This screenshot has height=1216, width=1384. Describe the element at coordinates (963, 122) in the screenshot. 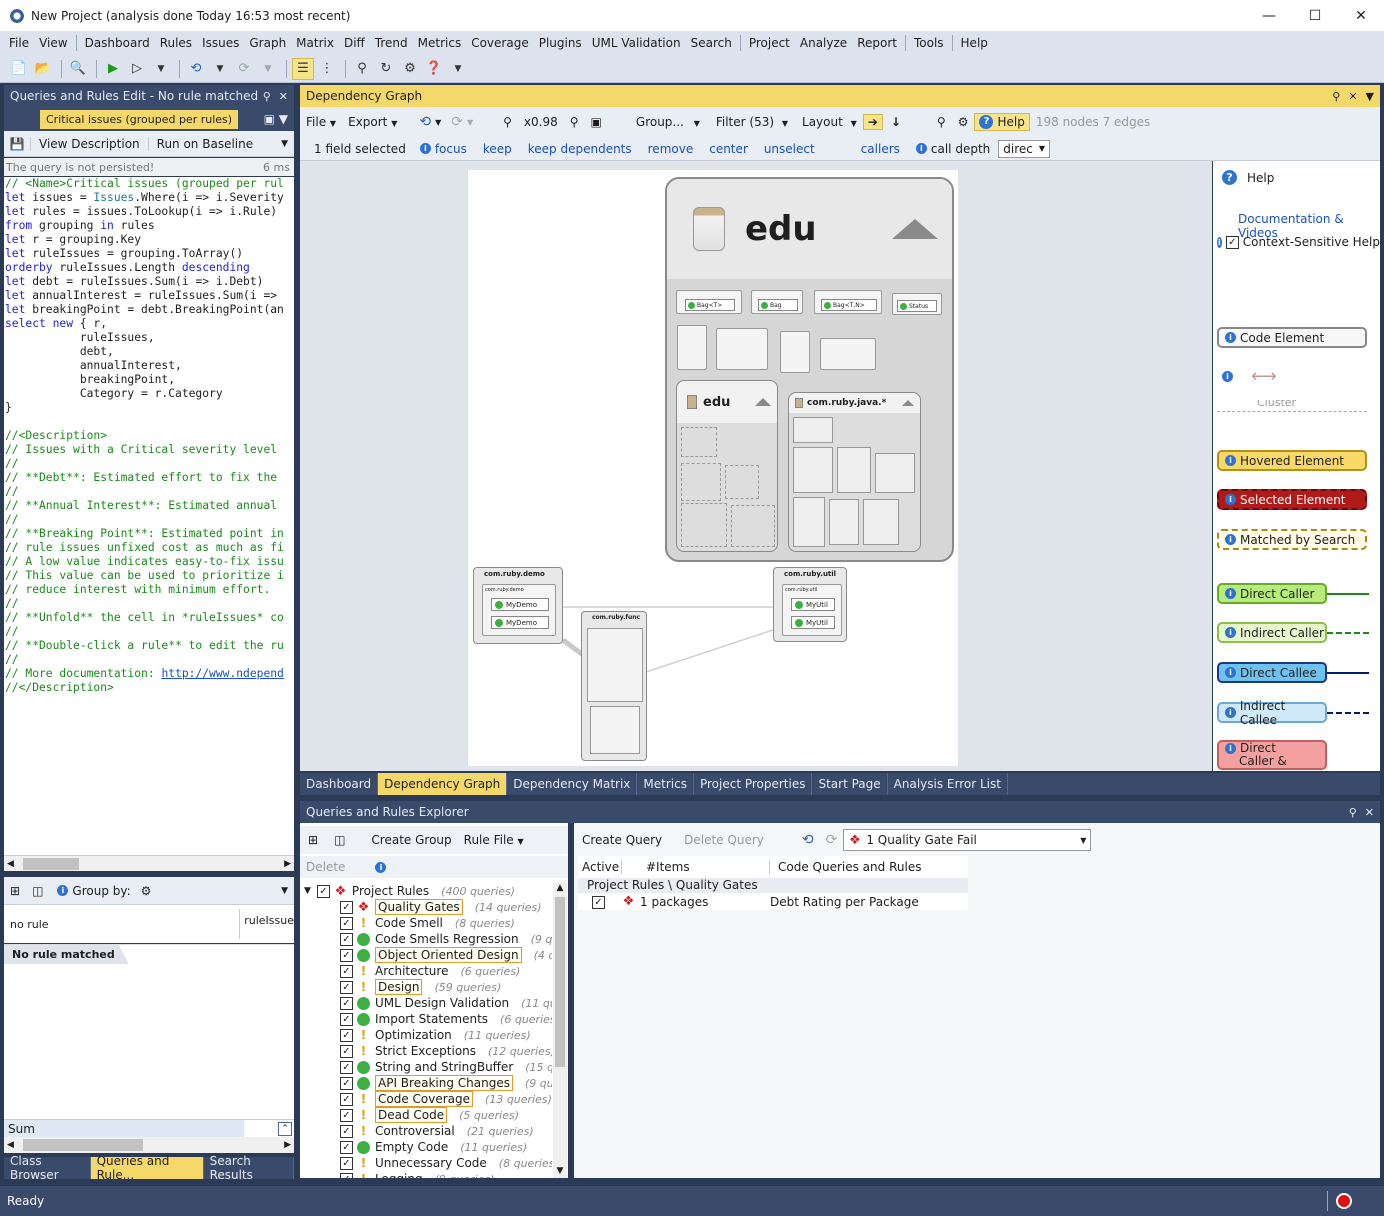

I see `graph-settings-icon: ⚙` at that location.